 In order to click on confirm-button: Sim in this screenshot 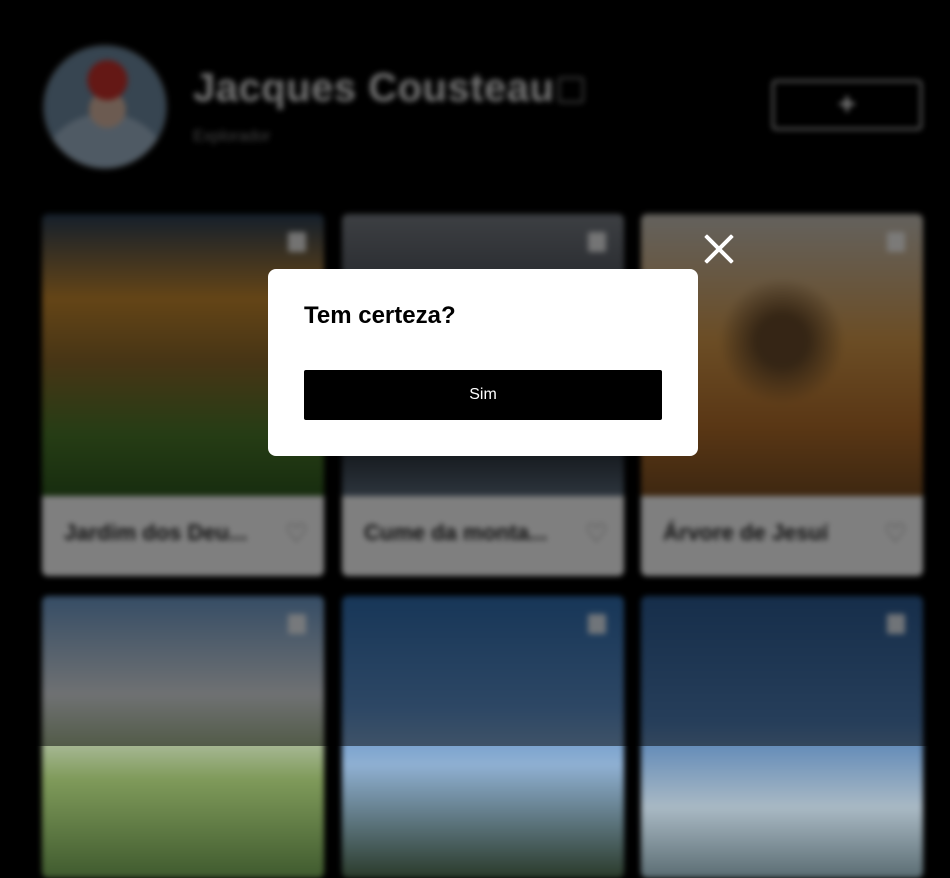, I will do `click(483, 395)`.